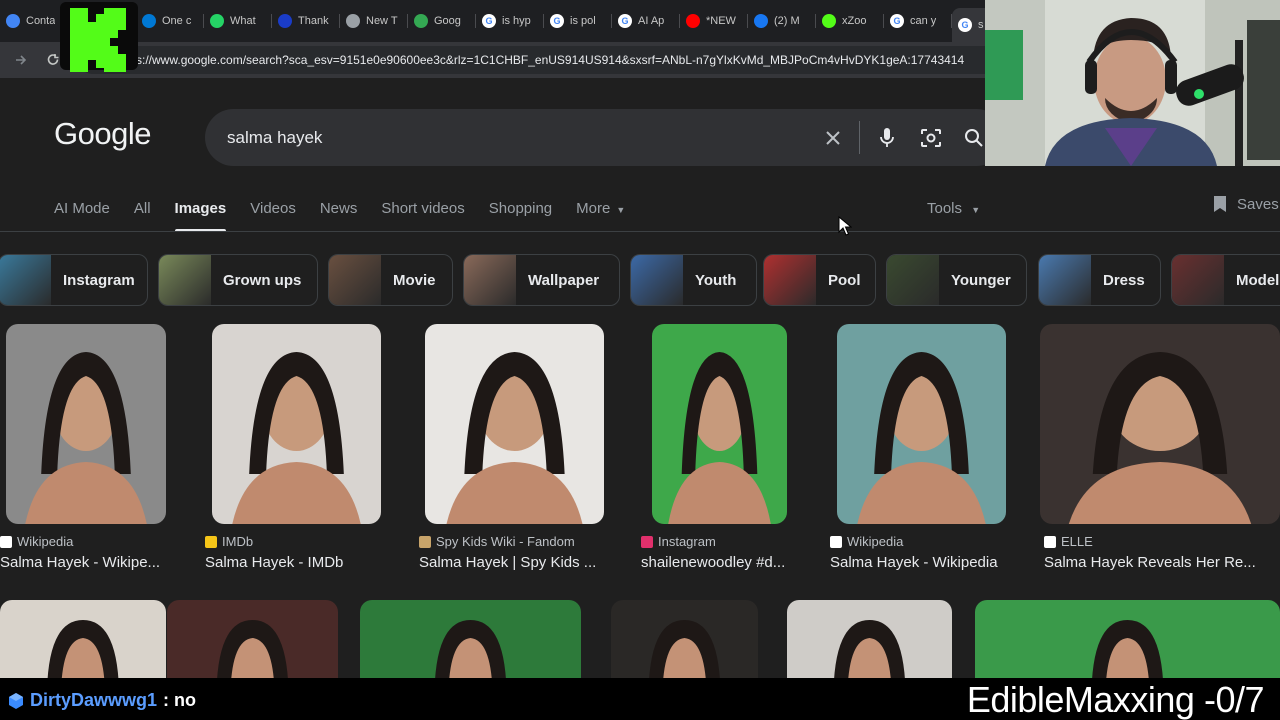 The image size is (1280, 720). Describe the element at coordinates (313, 21) in the screenshot. I see `browser-tab-title: Thank` at that location.